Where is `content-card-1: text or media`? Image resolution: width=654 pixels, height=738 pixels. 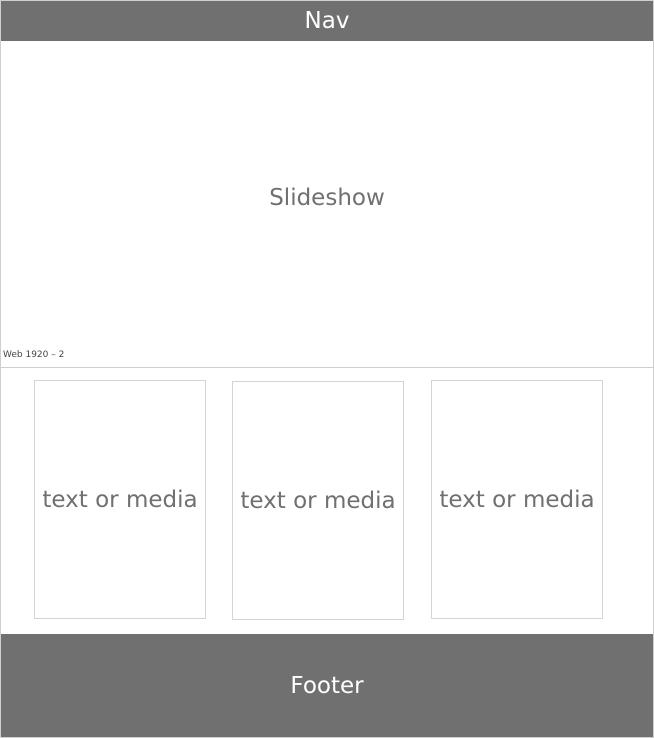 content-card-1: text or media is located at coordinates (120, 499).